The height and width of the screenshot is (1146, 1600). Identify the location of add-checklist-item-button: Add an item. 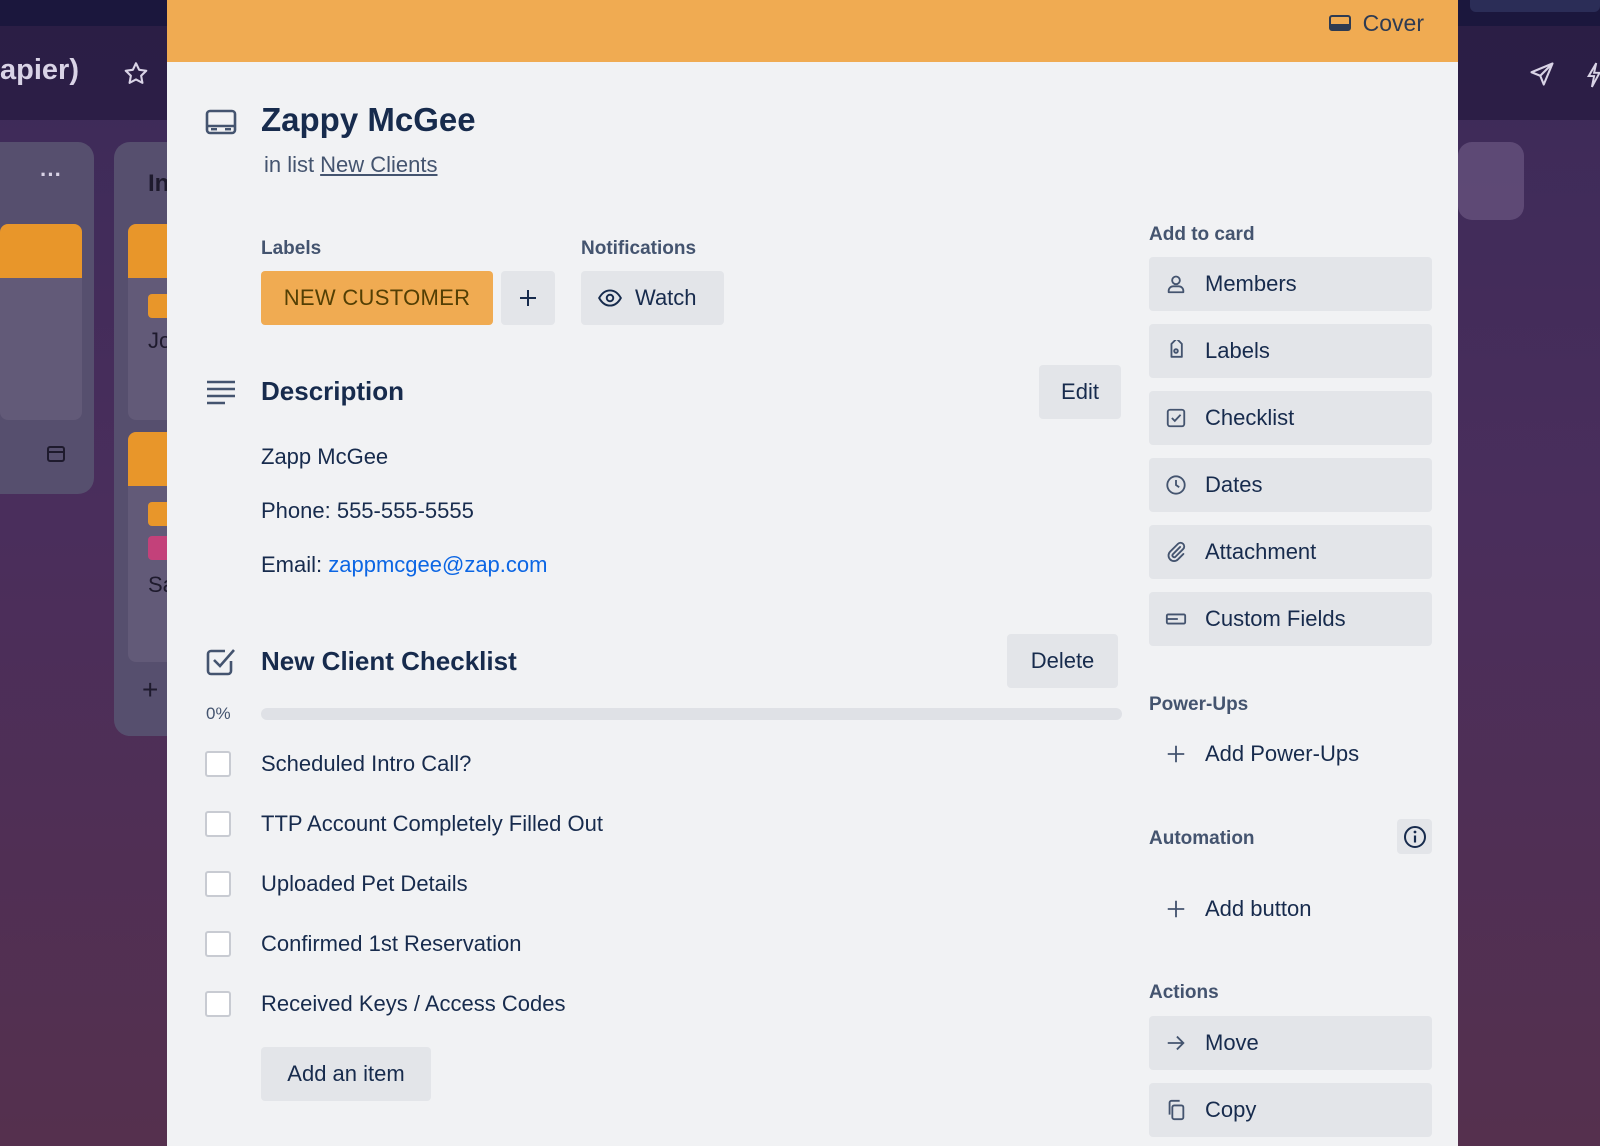
(346, 1074).